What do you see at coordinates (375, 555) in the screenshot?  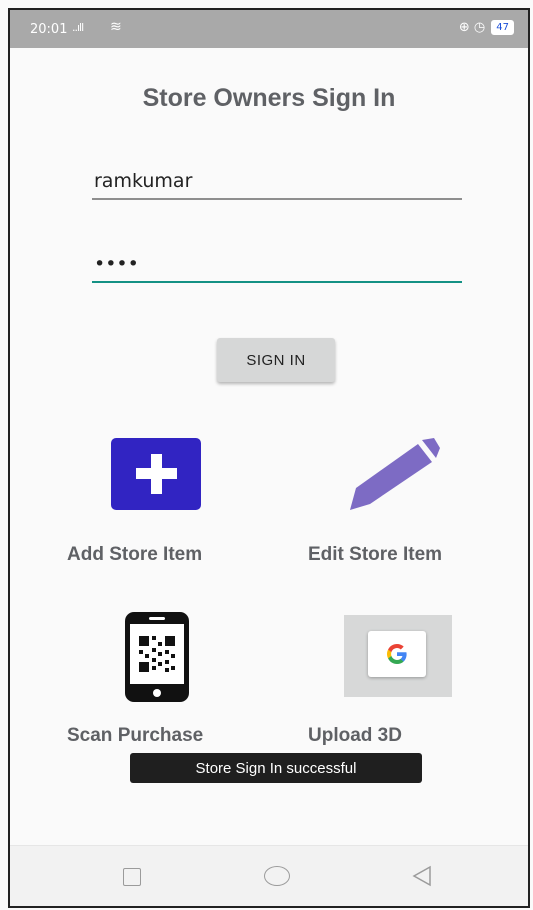 I see `edit-store-item-label: Edit Store Item` at bounding box center [375, 555].